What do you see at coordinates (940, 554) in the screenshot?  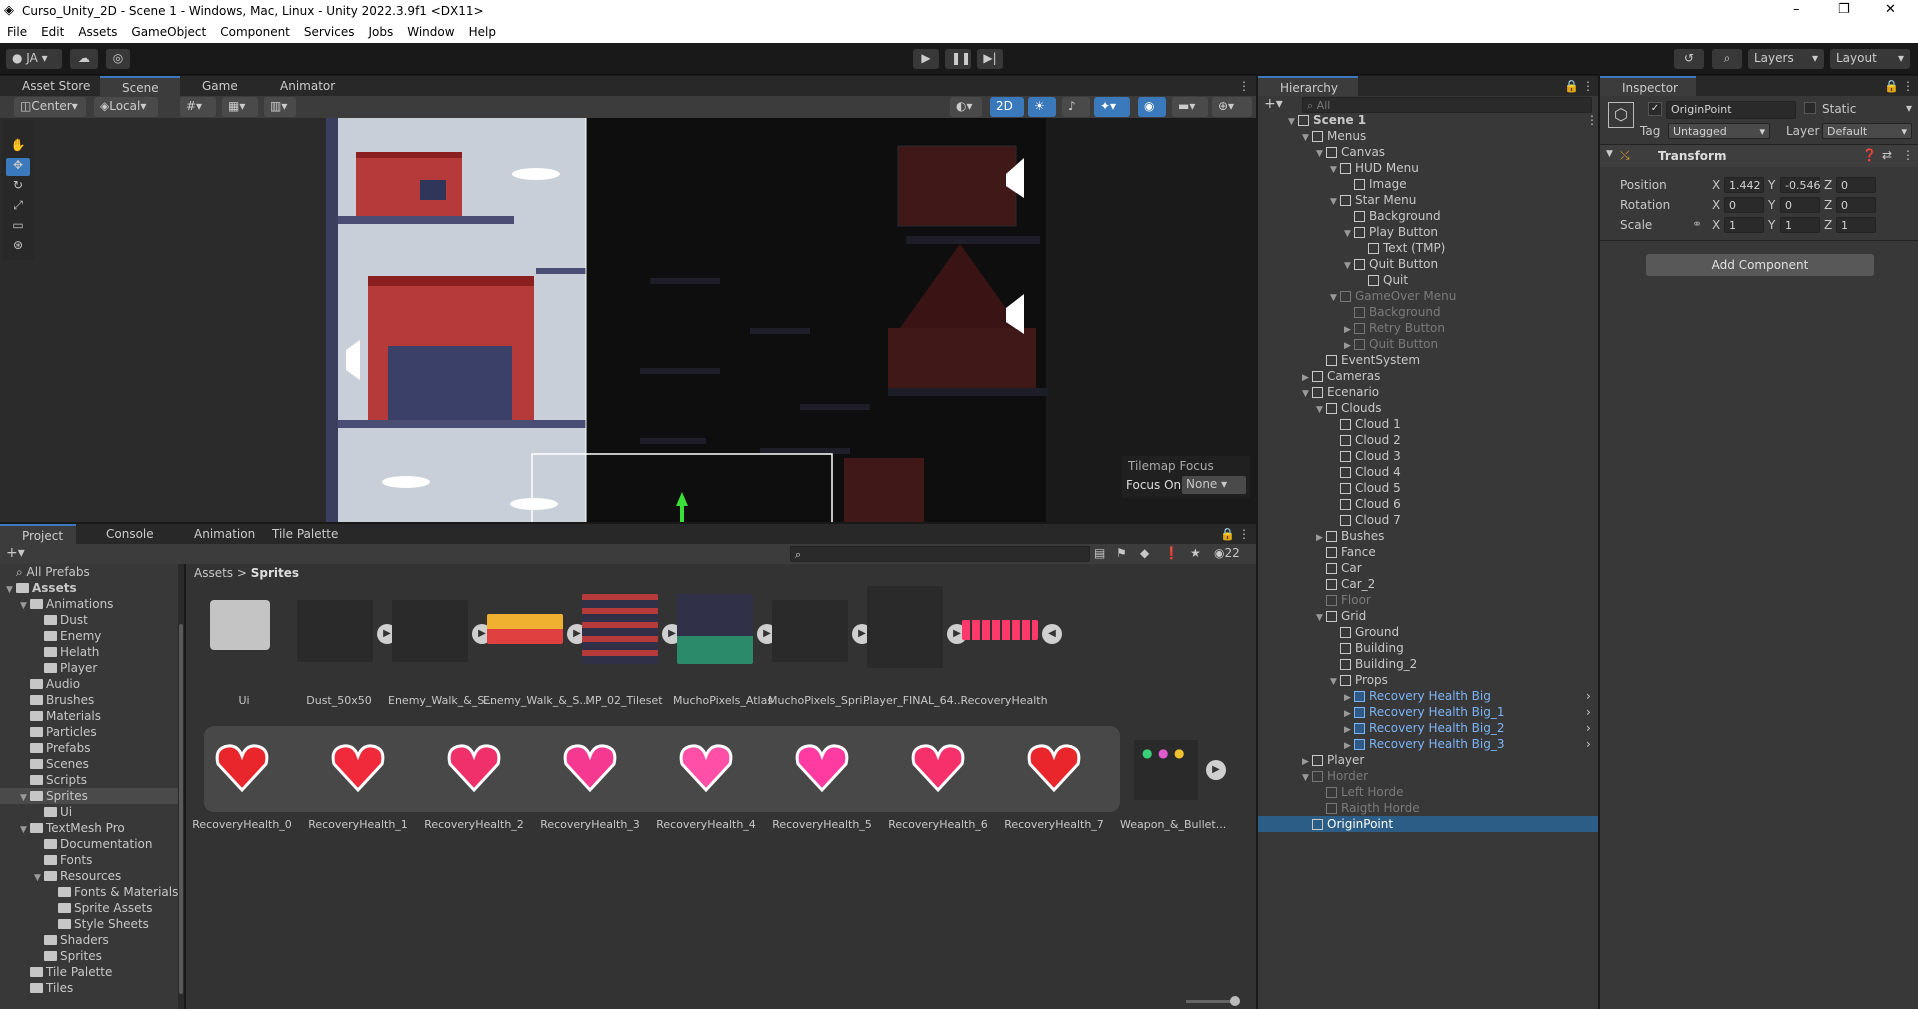 I see `project-search-input: ⌕` at bounding box center [940, 554].